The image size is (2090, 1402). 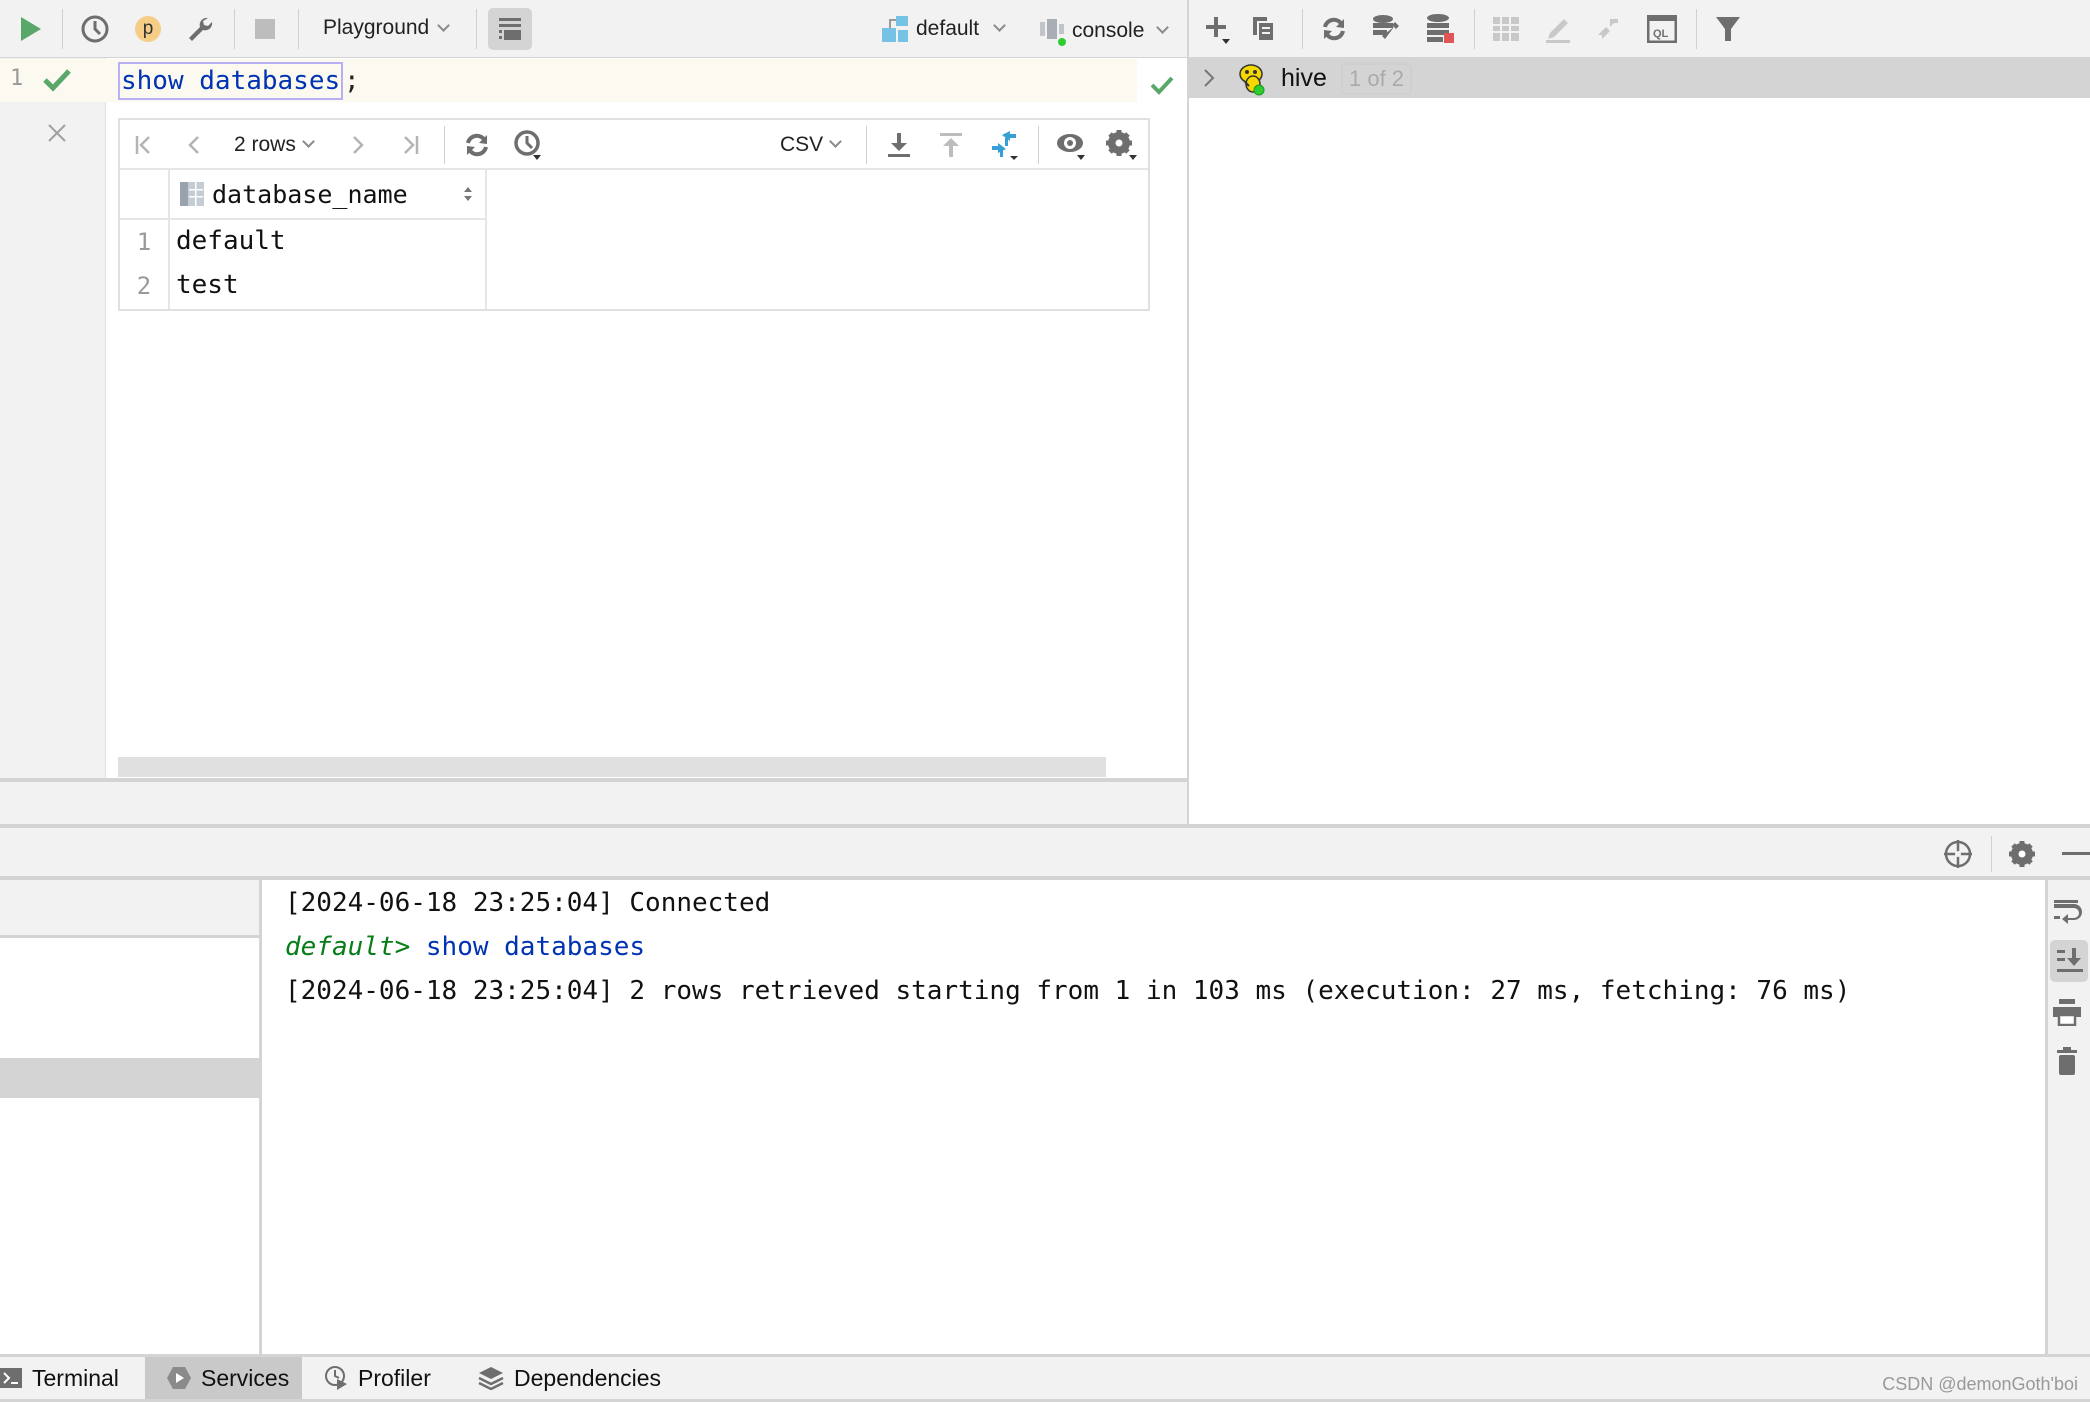 What do you see at coordinates (200, 29) in the screenshot?
I see `wrench-icon` at bounding box center [200, 29].